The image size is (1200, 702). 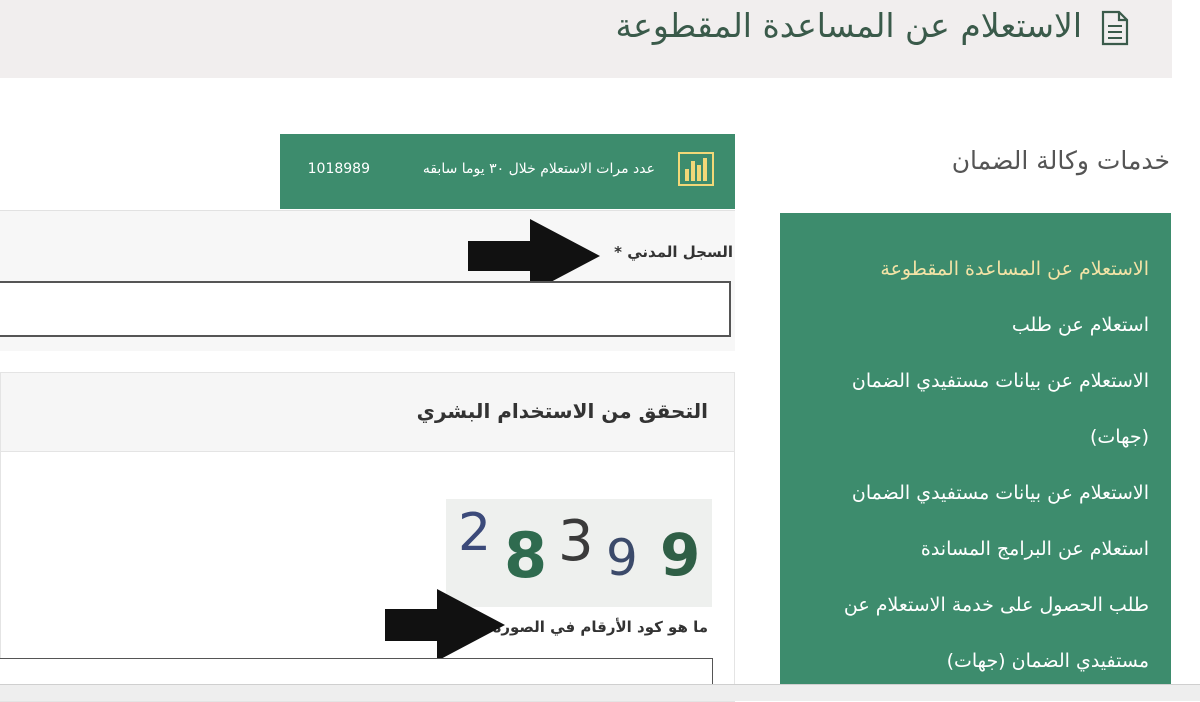 I want to click on page-title: الاستعلام عن المساعدة المقطوعة, so click(x=848, y=25).